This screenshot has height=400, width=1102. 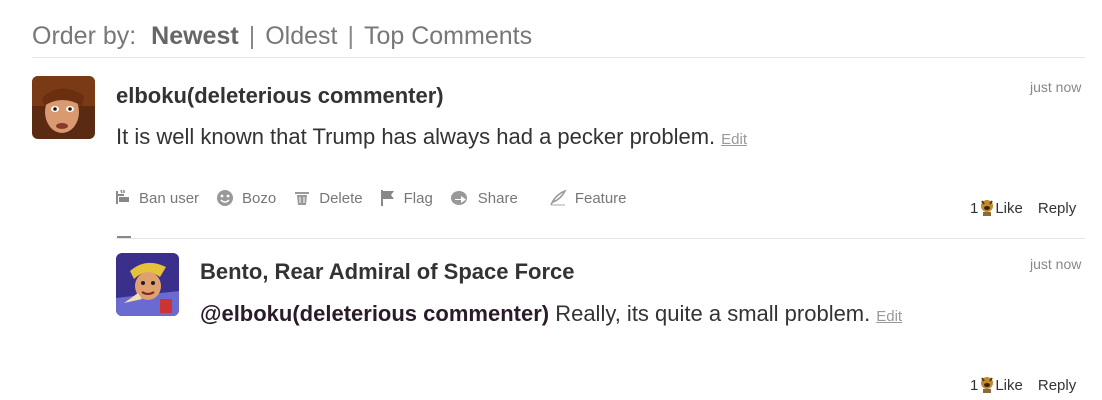 I want to click on share-label: Share, so click(x=497, y=198).